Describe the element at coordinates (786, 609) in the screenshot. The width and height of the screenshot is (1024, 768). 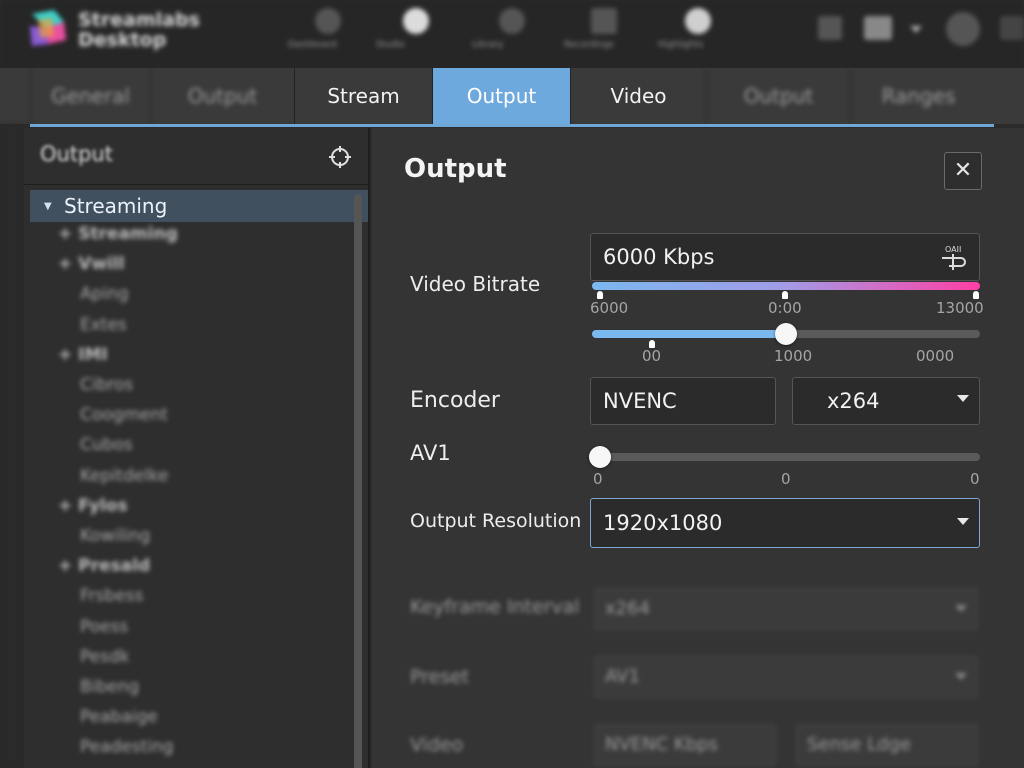
I see `keyframe-select: x264` at that location.